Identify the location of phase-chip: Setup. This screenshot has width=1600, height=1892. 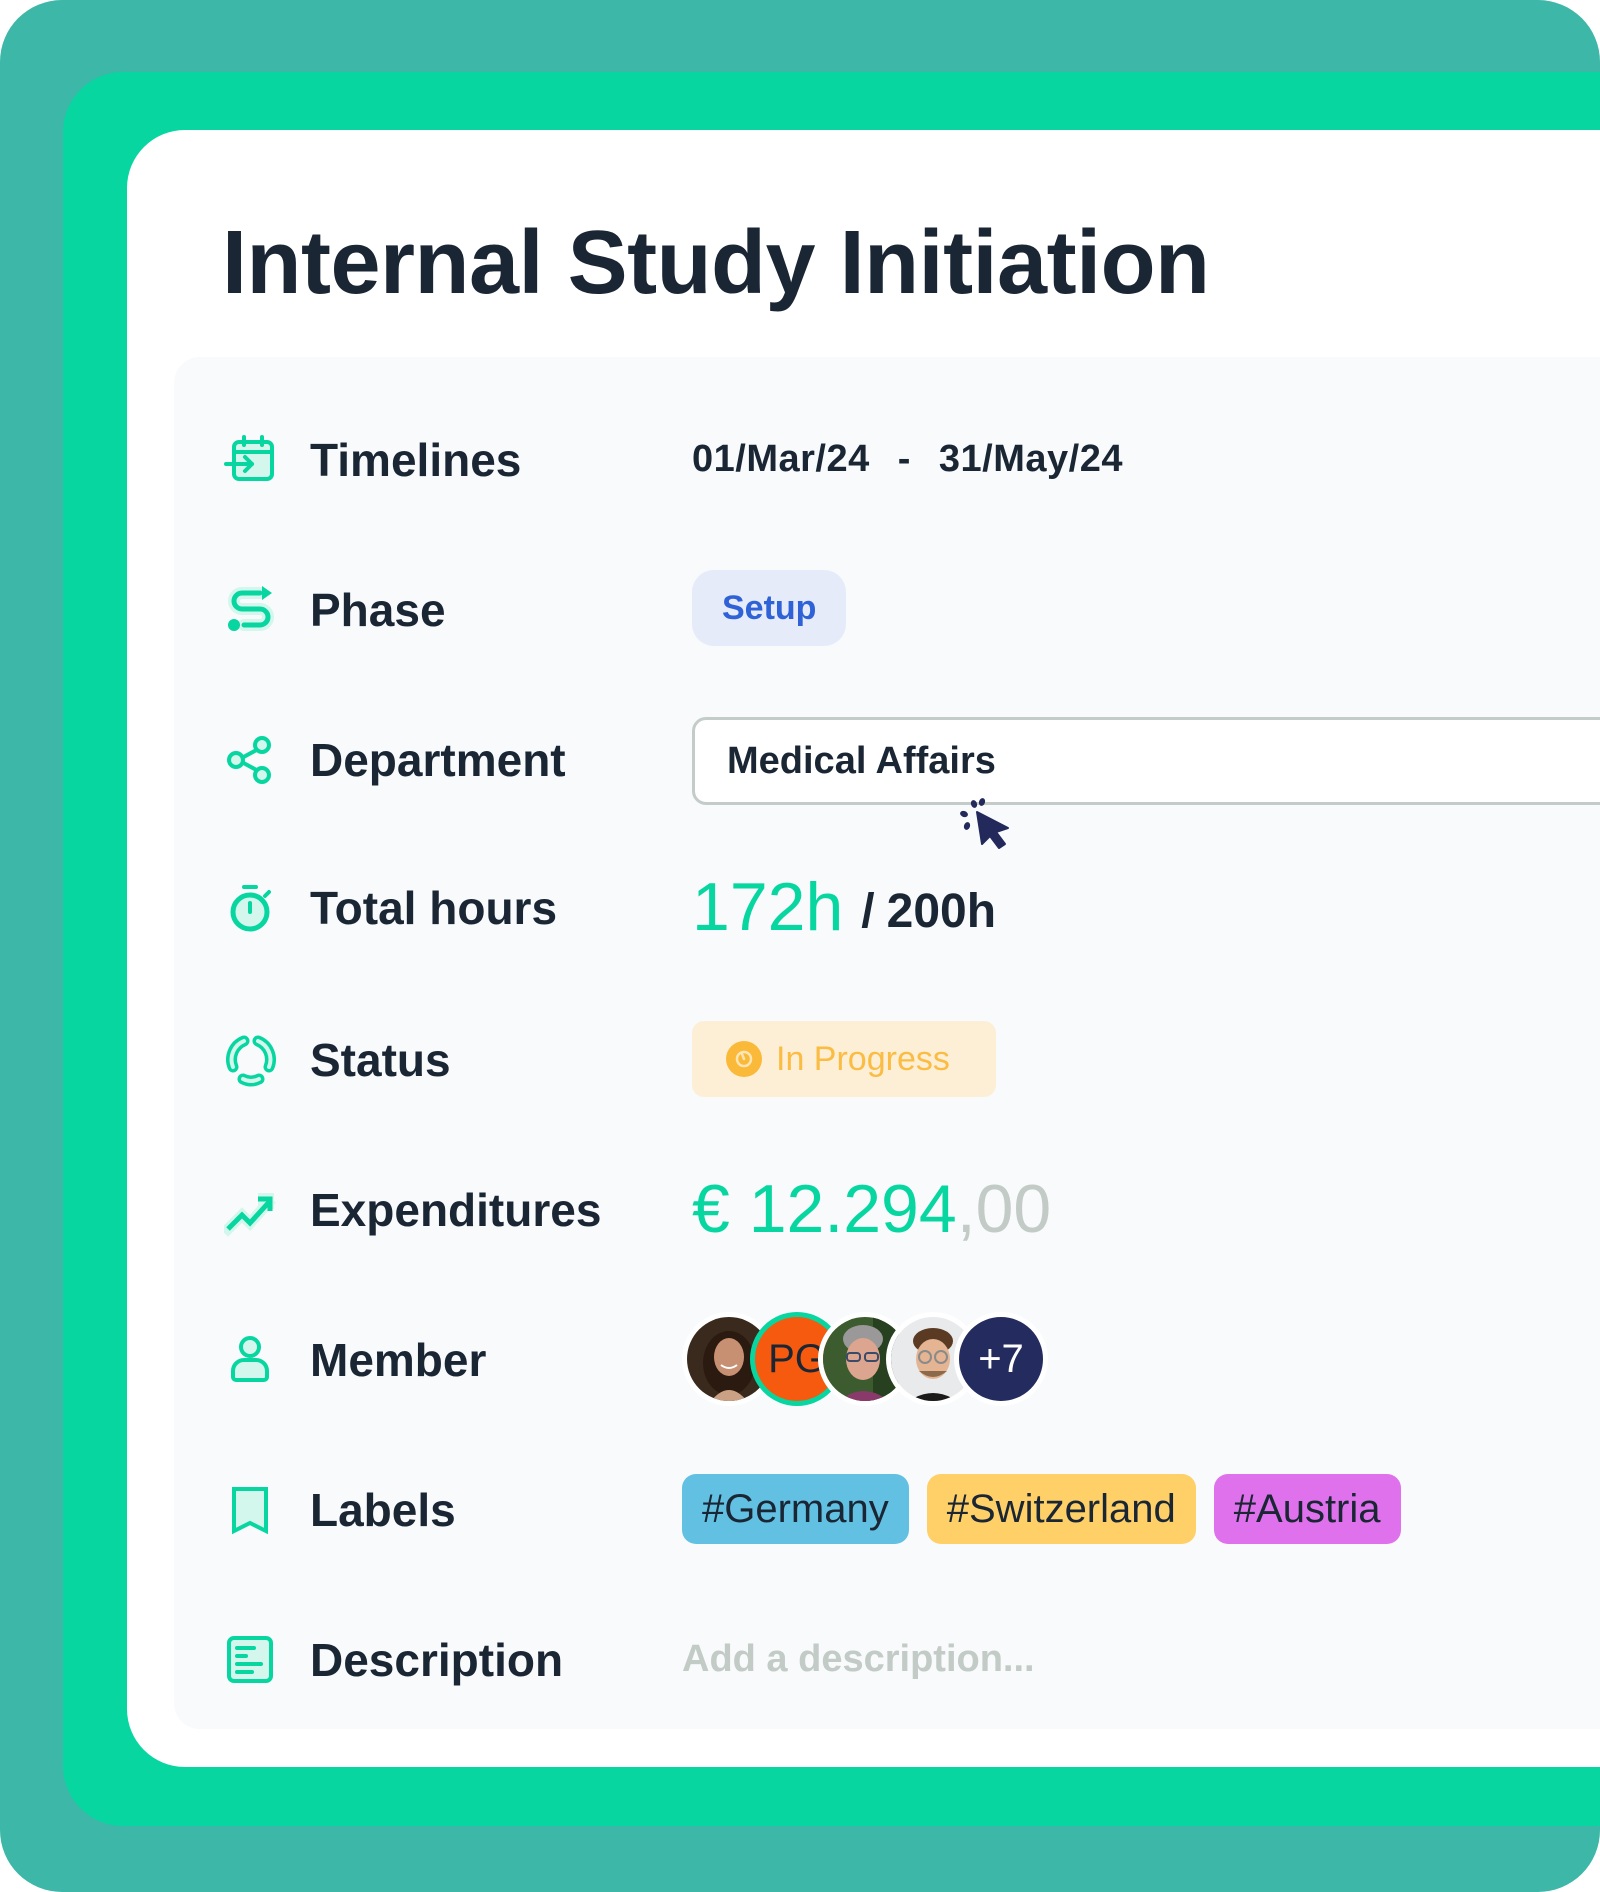
(769, 608).